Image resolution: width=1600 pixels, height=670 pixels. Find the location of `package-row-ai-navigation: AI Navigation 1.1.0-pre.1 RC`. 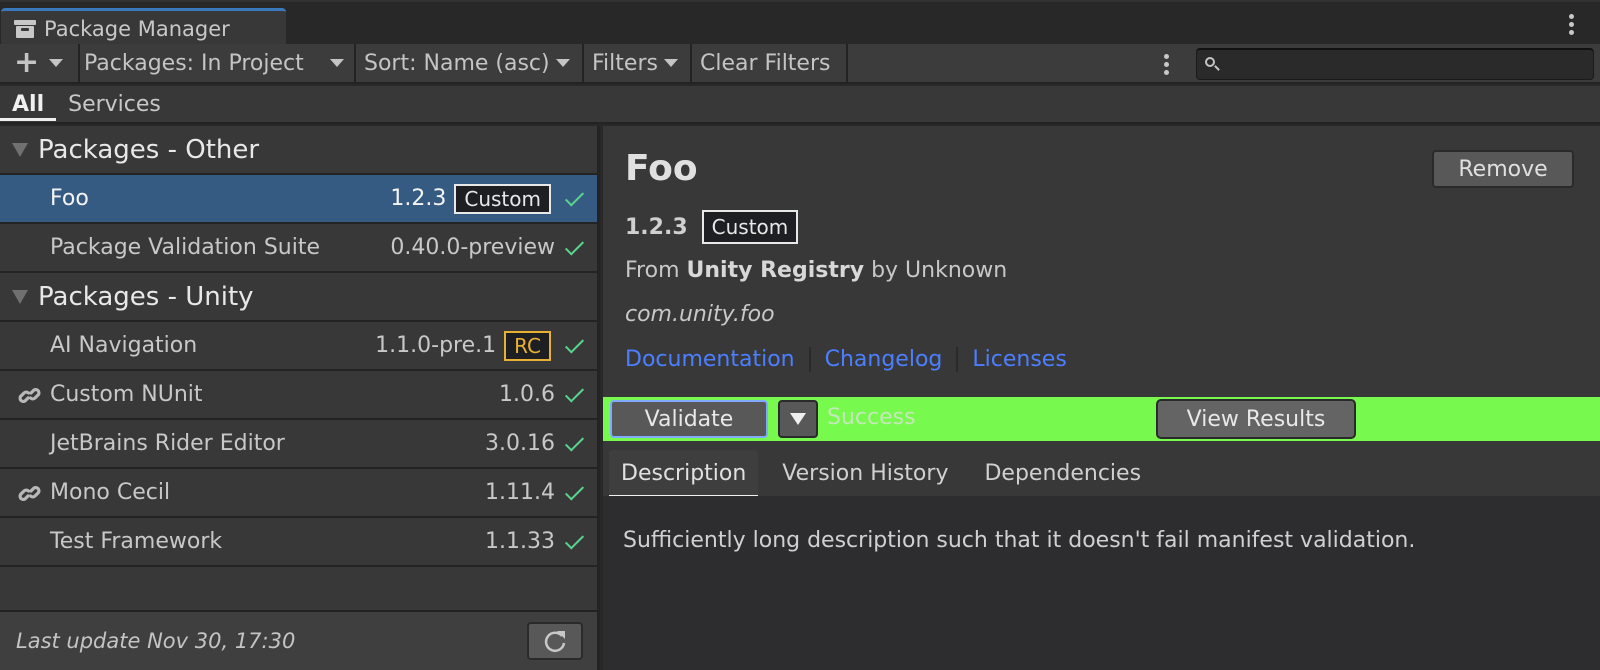

package-row-ai-navigation: AI Navigation 1.1.0-pre.1 RC is located at coordinates (298, 346).